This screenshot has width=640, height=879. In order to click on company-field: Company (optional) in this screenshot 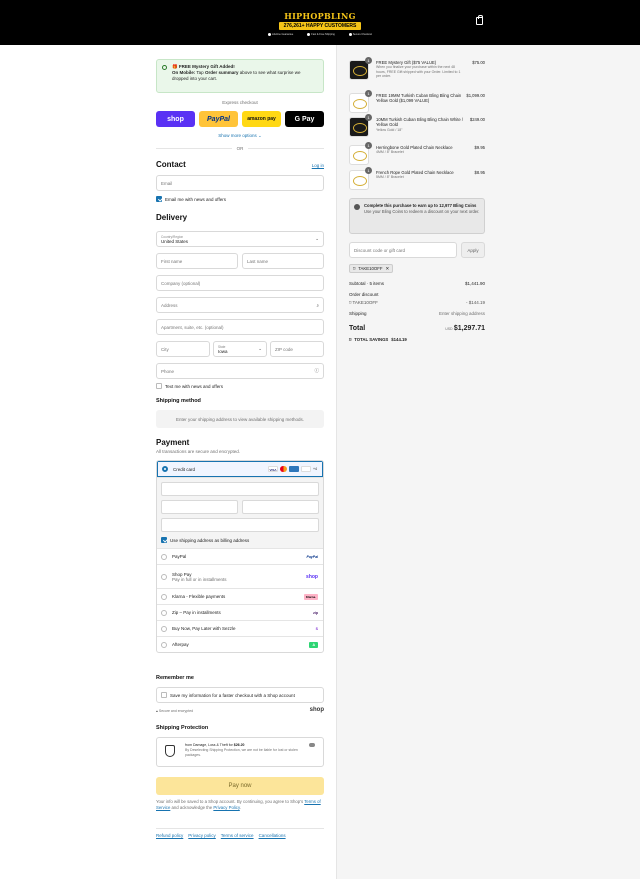, I will do `click(240, 283)`.